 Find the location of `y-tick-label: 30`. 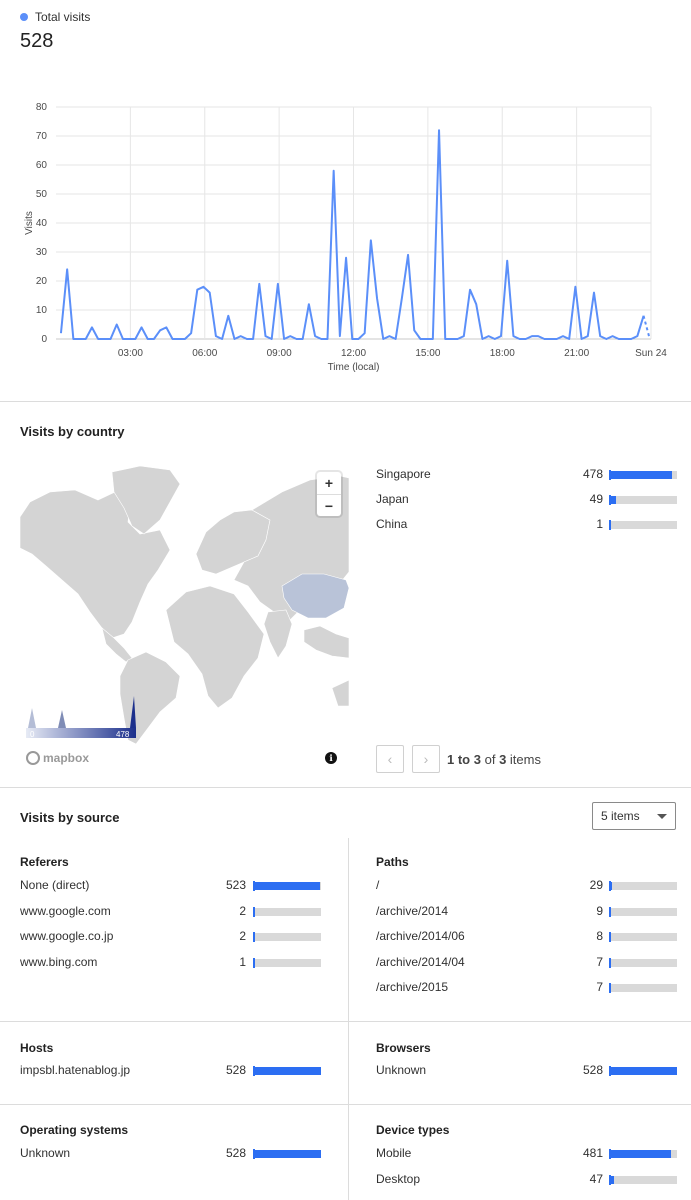

y-tick-label: 30 is located at coordinates (42, 252).